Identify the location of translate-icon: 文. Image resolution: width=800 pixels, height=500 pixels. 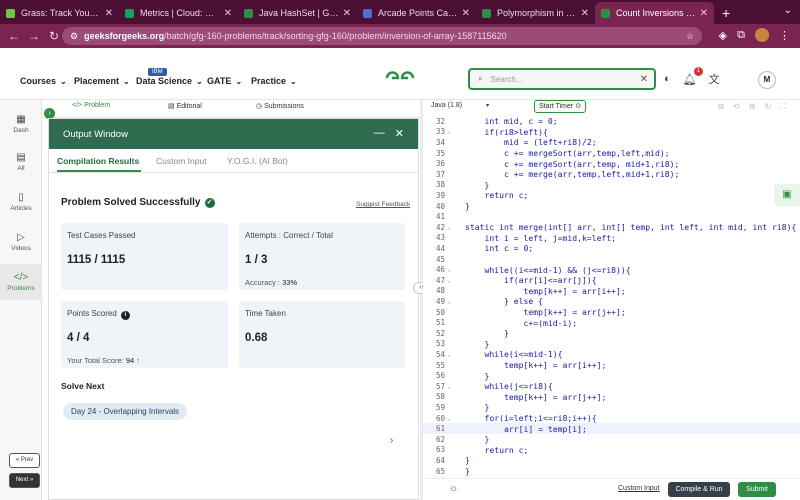
(714, 79).